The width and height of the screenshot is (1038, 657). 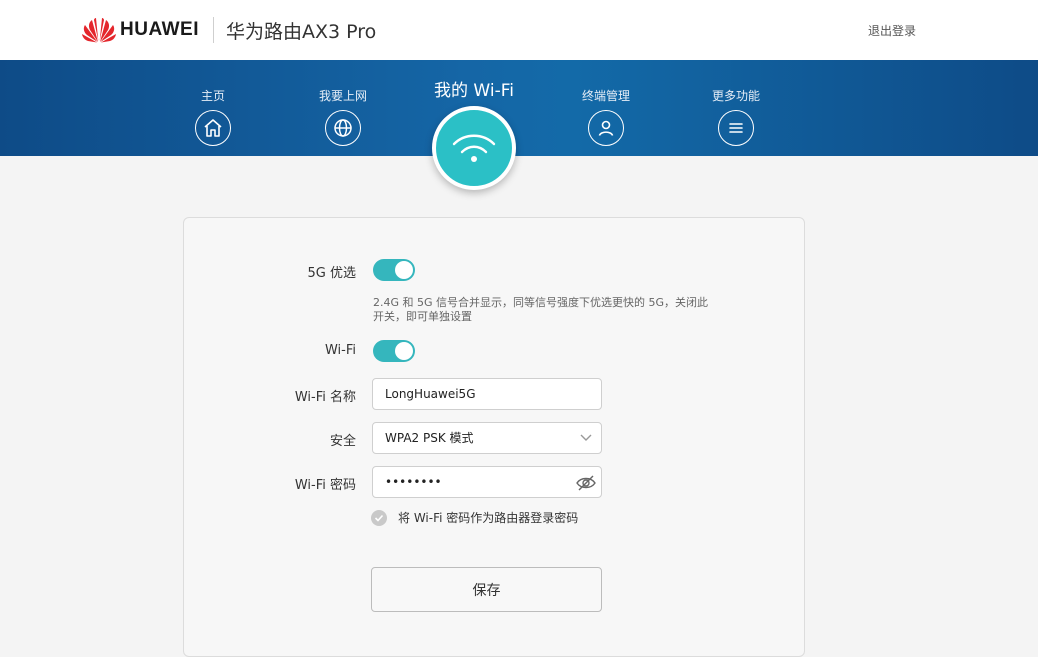 I want to click on user-icon, so click(x=606, y=128).